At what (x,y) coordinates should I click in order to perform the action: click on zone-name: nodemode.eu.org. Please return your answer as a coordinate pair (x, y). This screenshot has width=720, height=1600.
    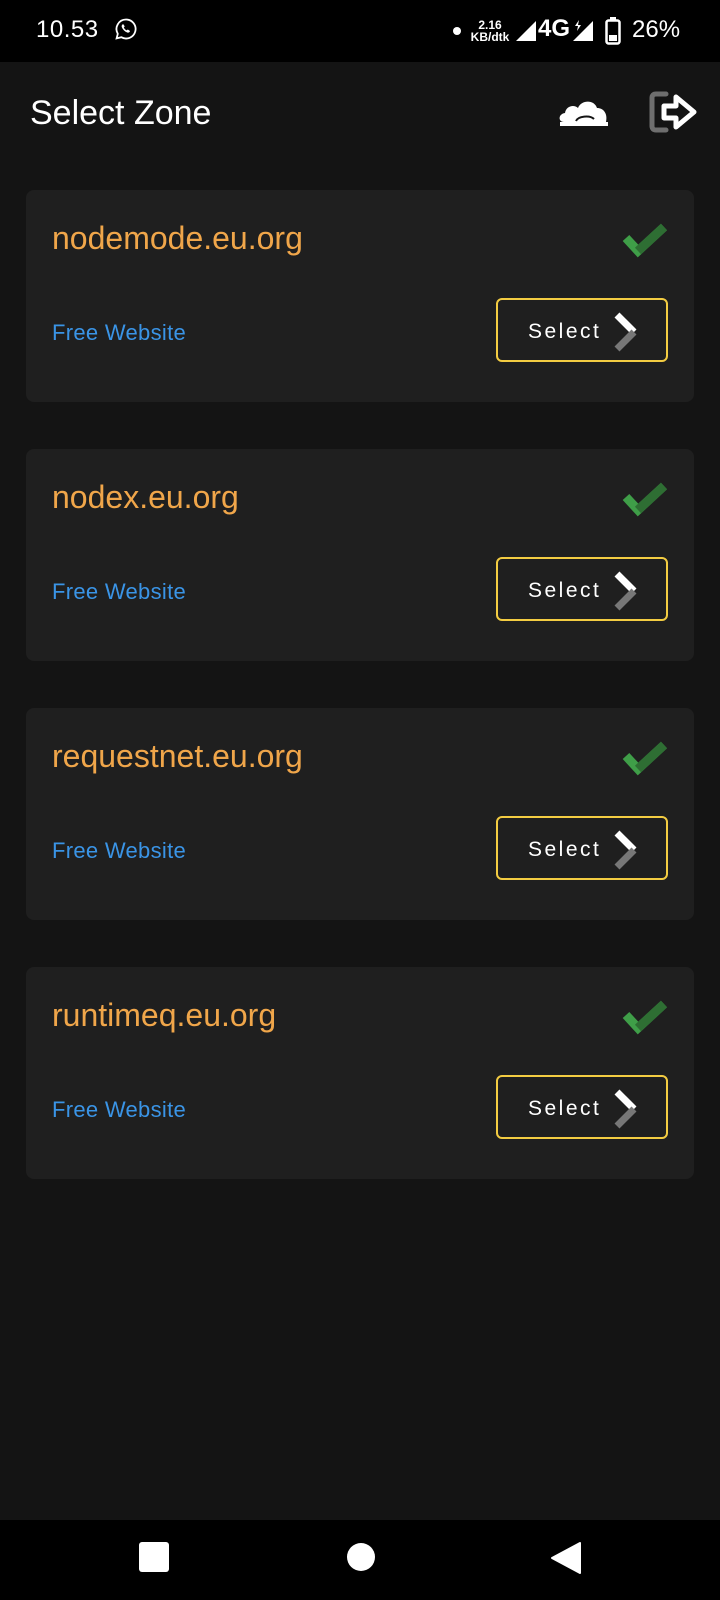
    Looking at the image, I should click on (177, 238).